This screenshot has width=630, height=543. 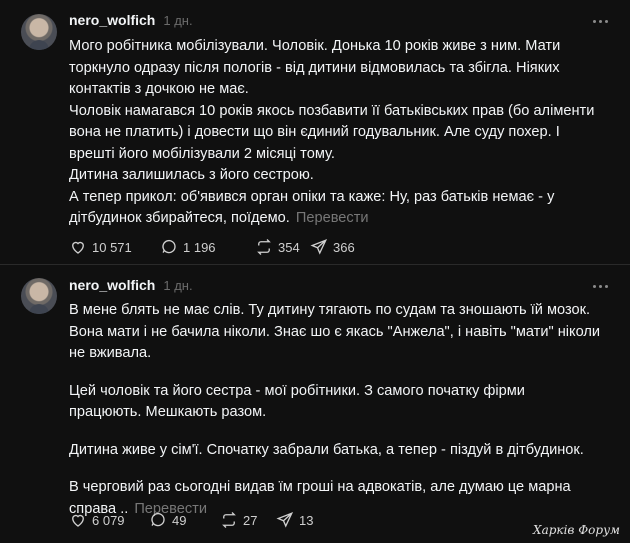 I want to click on comment-button: 1 196, so click(x=207, y=247).